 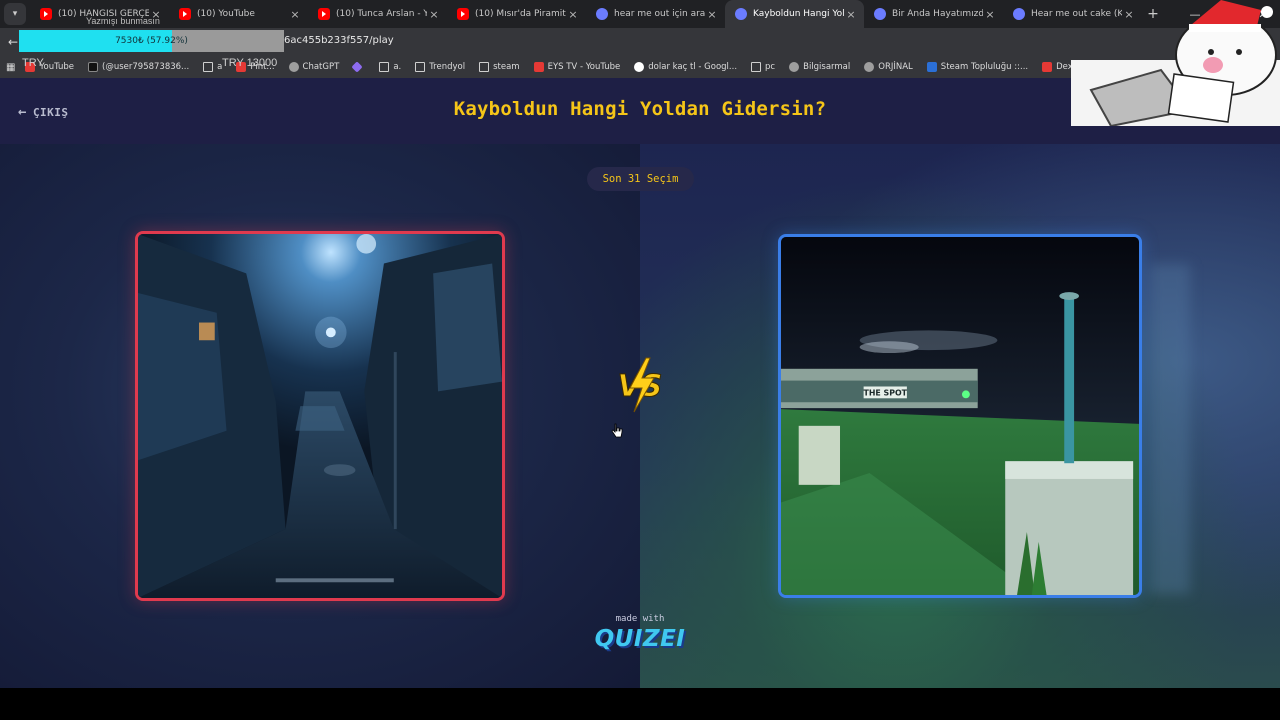 I want to click on abandoned-mall-image: THE SPOT, so click(x=960, y=416).